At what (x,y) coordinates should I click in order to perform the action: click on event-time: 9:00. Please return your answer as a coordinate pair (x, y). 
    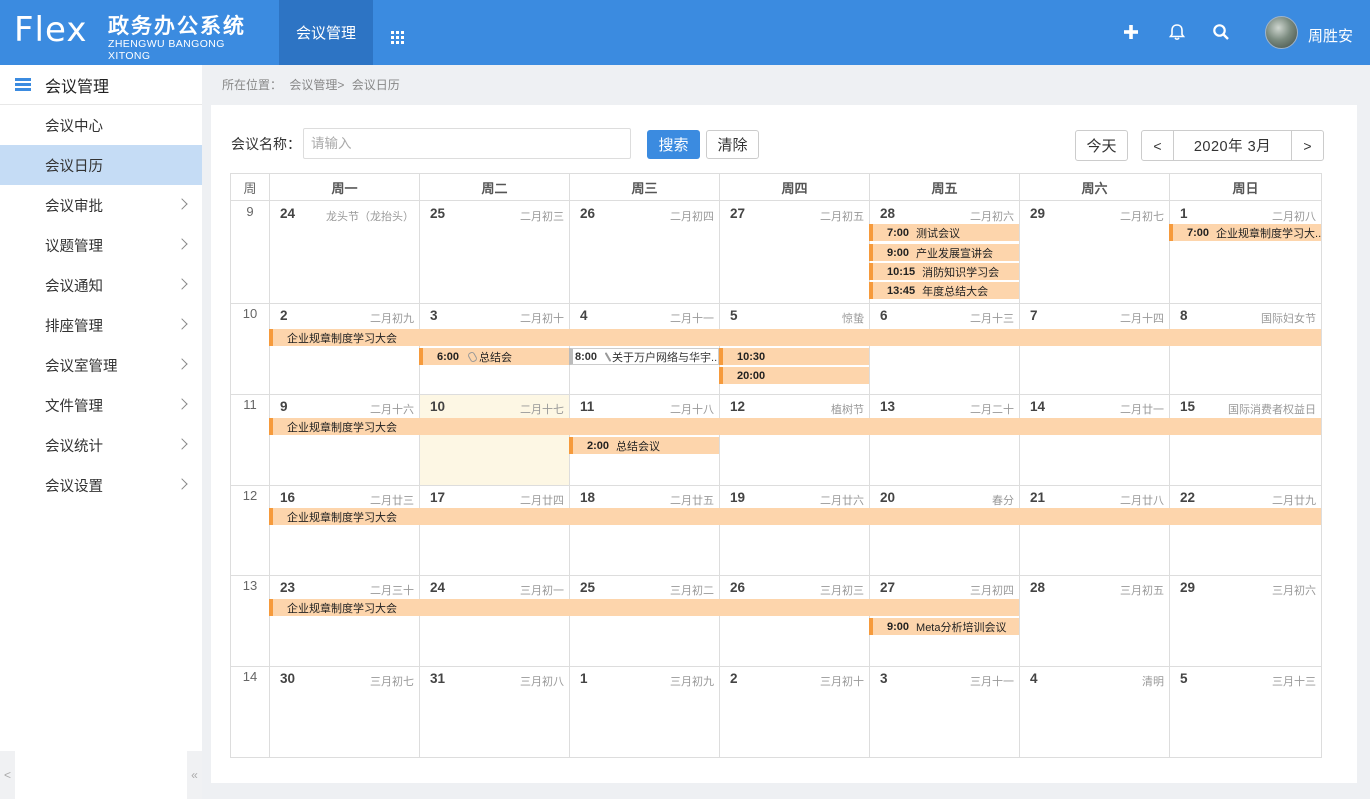
    Looking at the image, I should click on (898, 252).